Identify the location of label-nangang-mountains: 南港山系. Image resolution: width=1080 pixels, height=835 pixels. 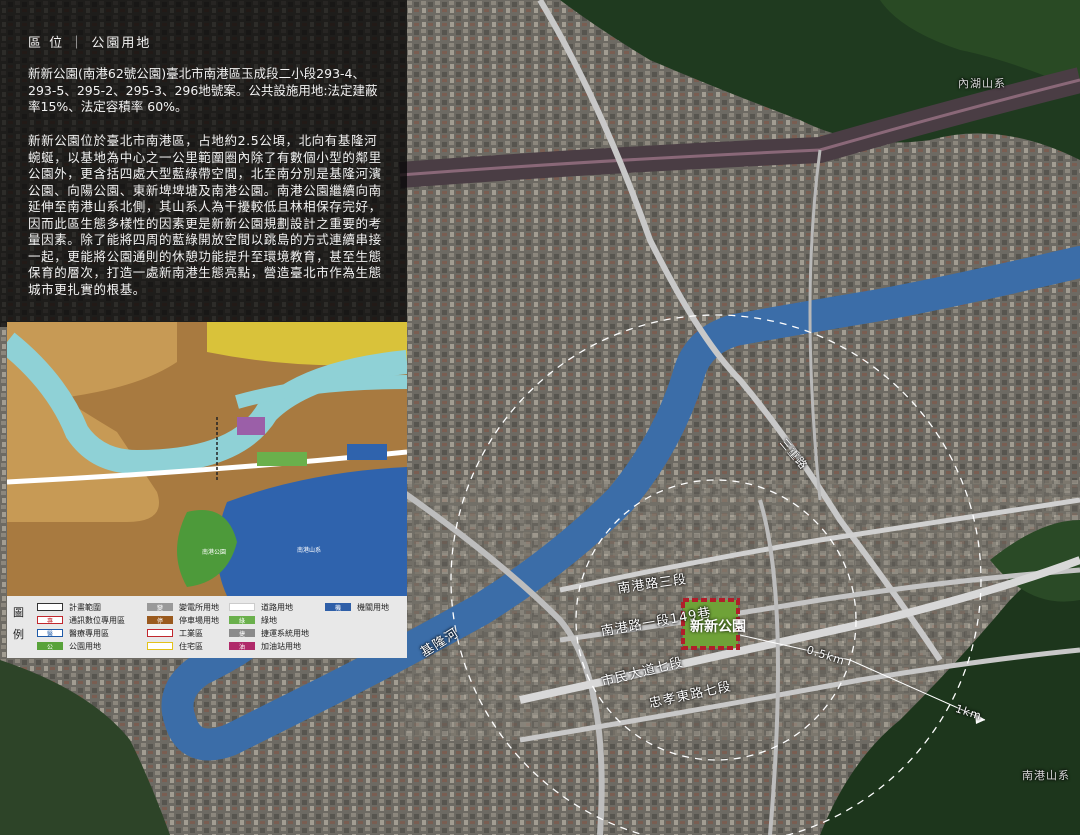
(1046, 775).